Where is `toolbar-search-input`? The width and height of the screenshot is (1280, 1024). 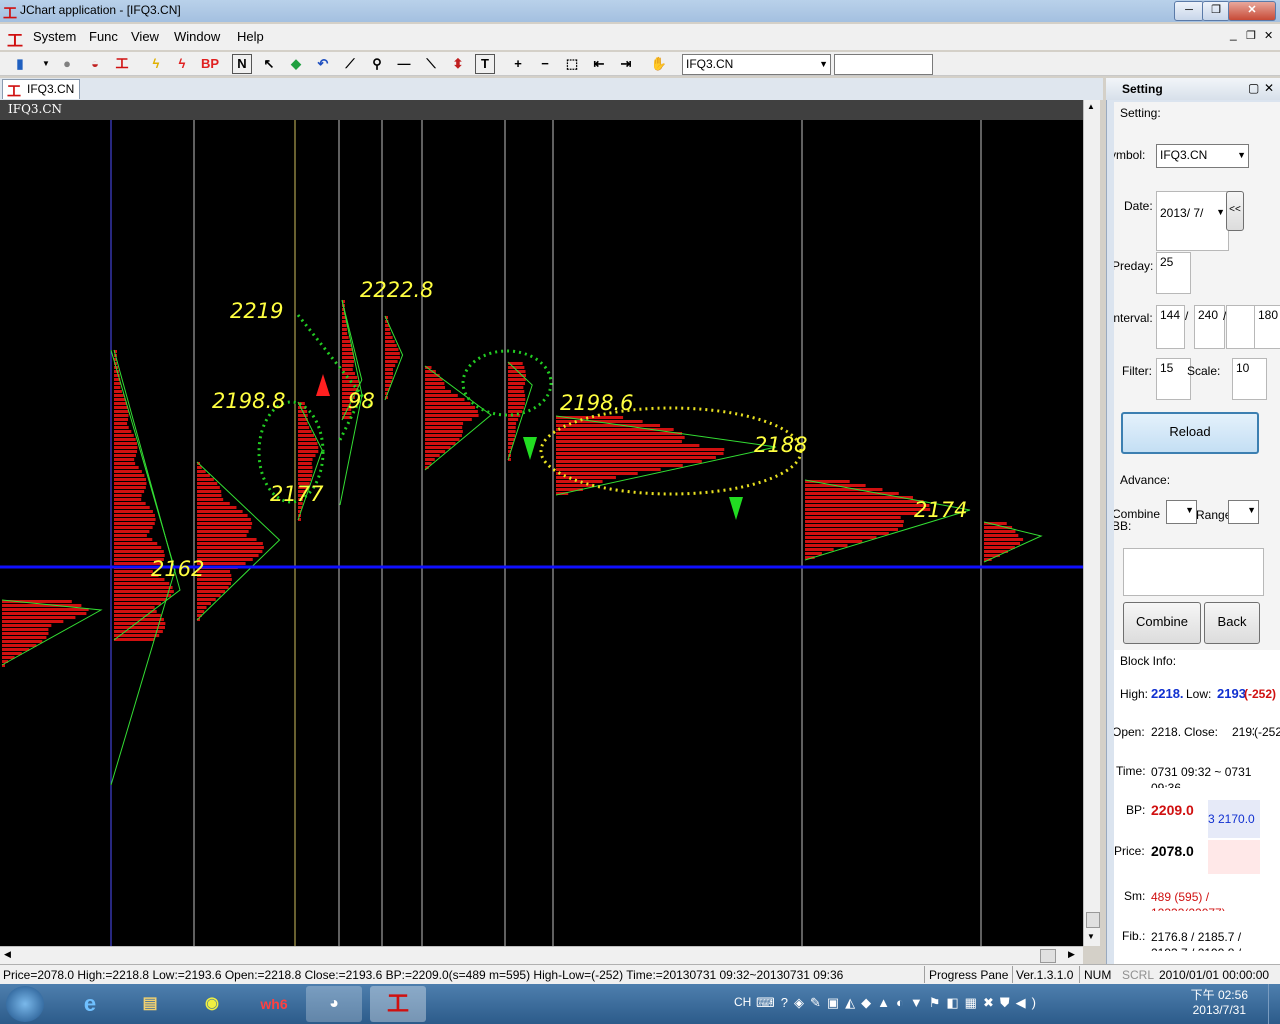
toolbar-search-input is located at coordinates (883, 64).